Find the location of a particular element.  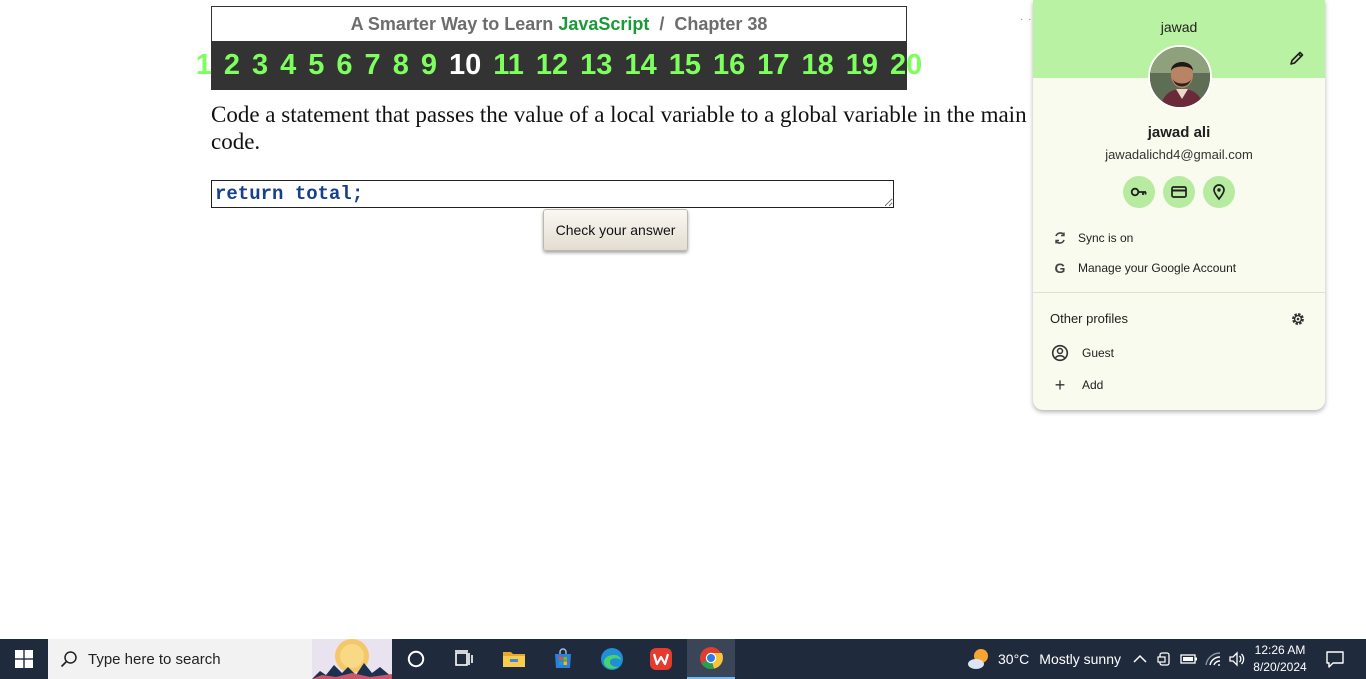

meet-now-button is located at coordinates (1165, 659).